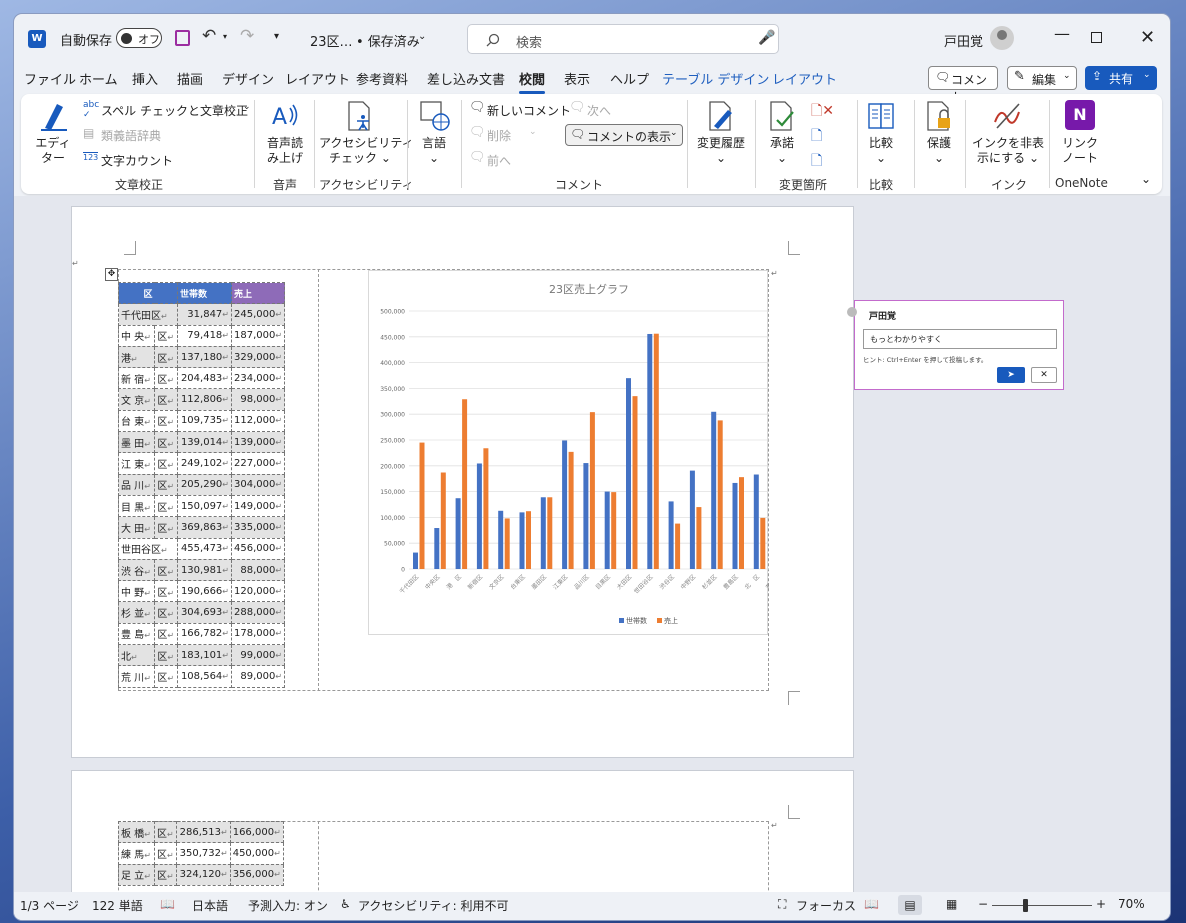  I want to click on header-district: 区, so click(148, 293).